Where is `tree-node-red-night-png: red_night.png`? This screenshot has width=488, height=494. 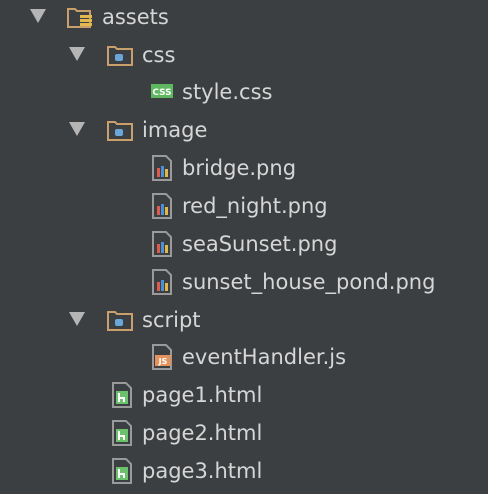
tree-node-red-night-png: red_night.png is located at coordinates (244, 206).